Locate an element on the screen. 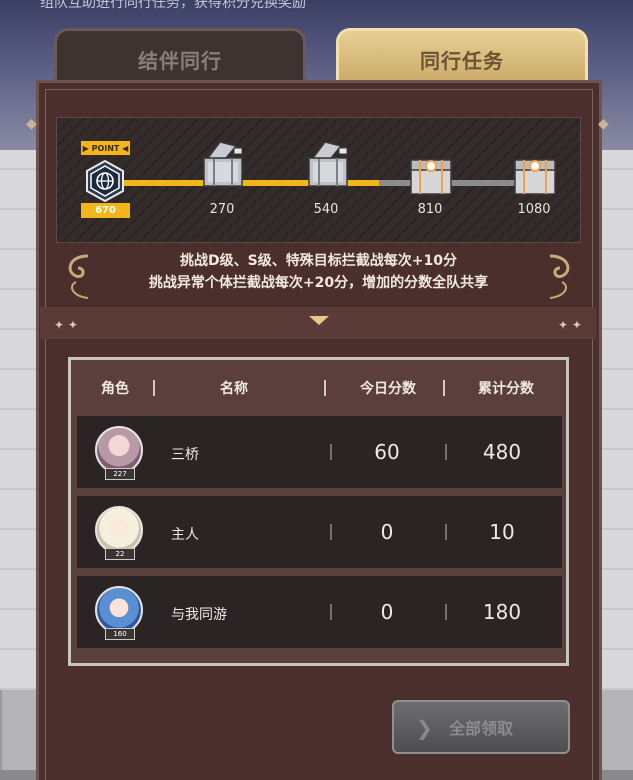 The height and width of the screenshot is (780, 633). column-header: 名称 is located at coordinates (234, 389).